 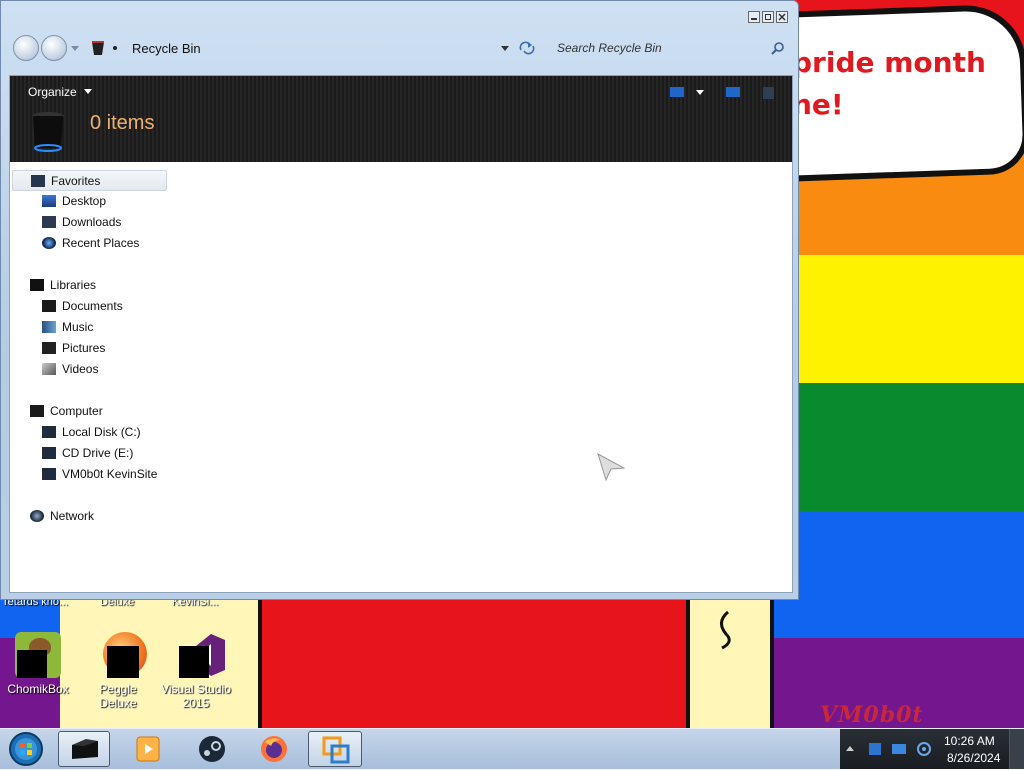 I want to click on forward-button, so click(x=54, y=48).